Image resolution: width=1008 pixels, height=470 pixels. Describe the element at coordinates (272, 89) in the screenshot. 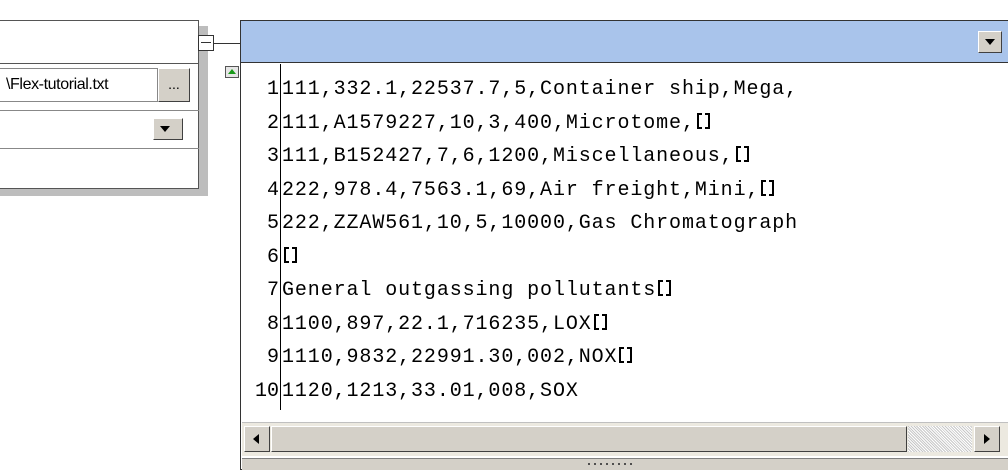

I see `line-number: 1` at that location.